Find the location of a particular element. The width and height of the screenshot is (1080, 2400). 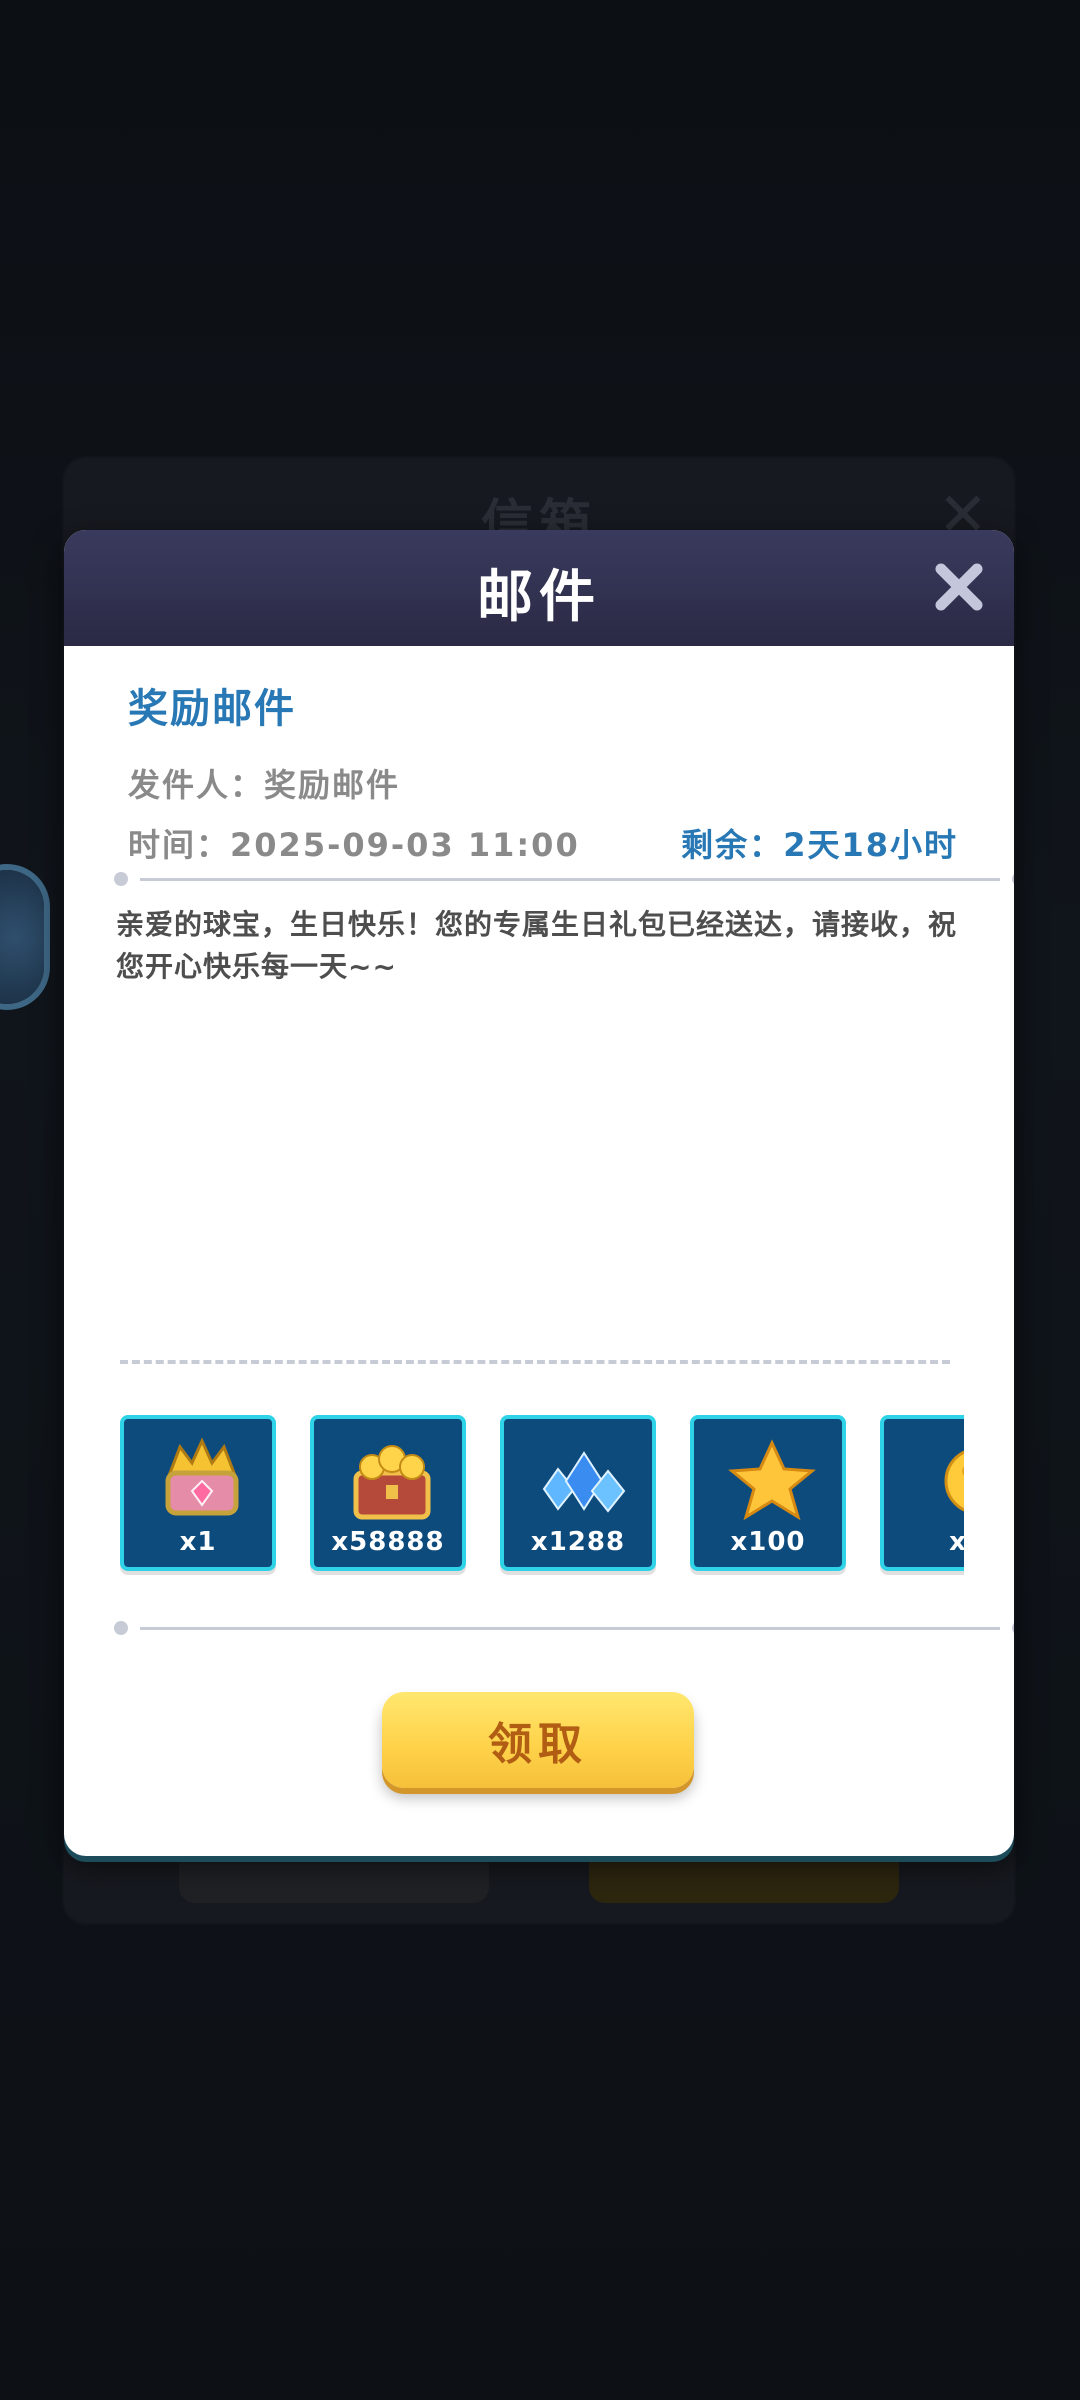

claim-button: 领取 is located at coordinates (538, 1740).